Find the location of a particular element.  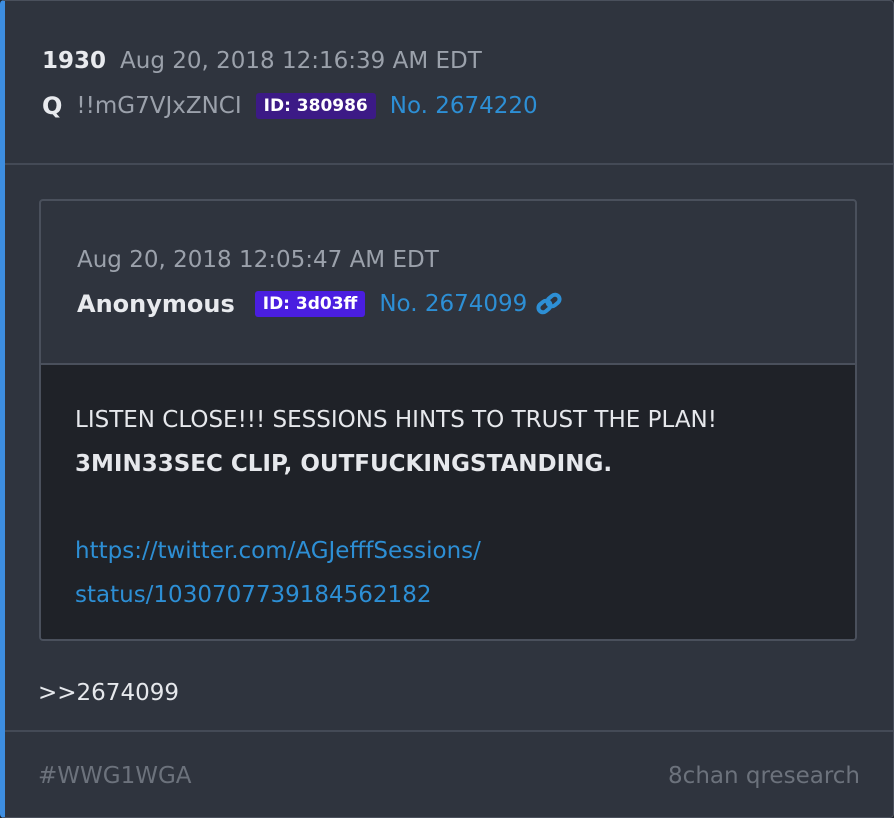

quoted-timestamp: Aug 20, 2018 12:05:47 AM EDT is located at coordinates (258, 260).